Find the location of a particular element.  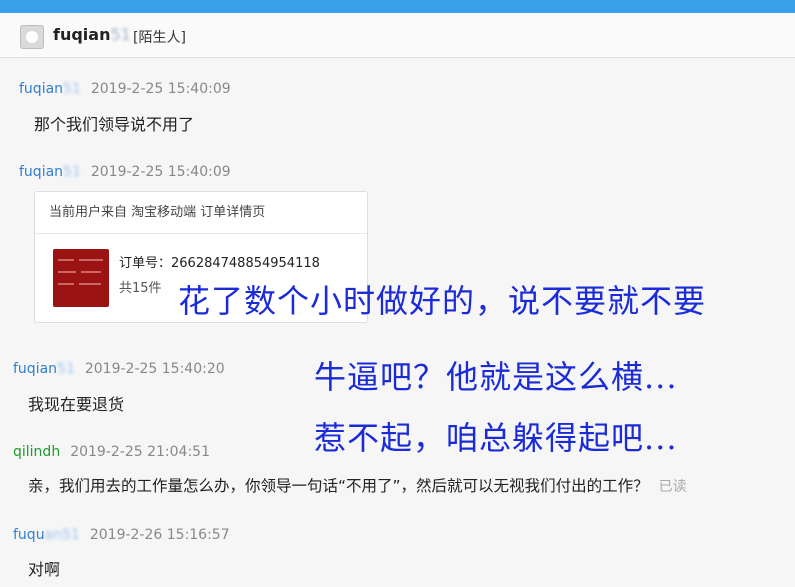

order-card-source: 当前用户来自 淘宝移动端 订单详情页 is located at coordinates (201, 213).